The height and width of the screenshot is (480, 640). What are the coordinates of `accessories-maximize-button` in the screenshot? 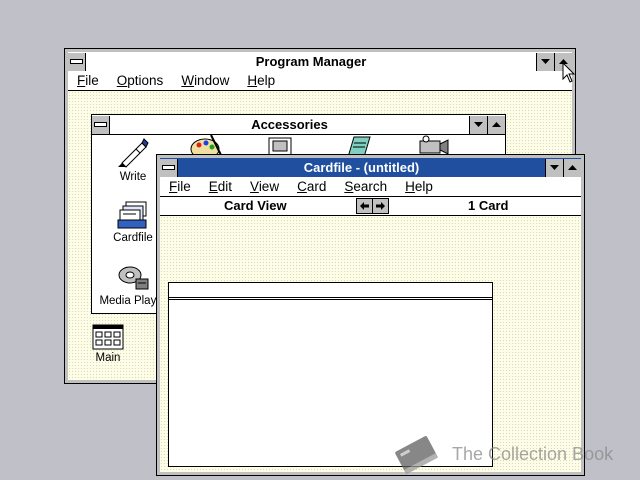 It's located at (496, 124).